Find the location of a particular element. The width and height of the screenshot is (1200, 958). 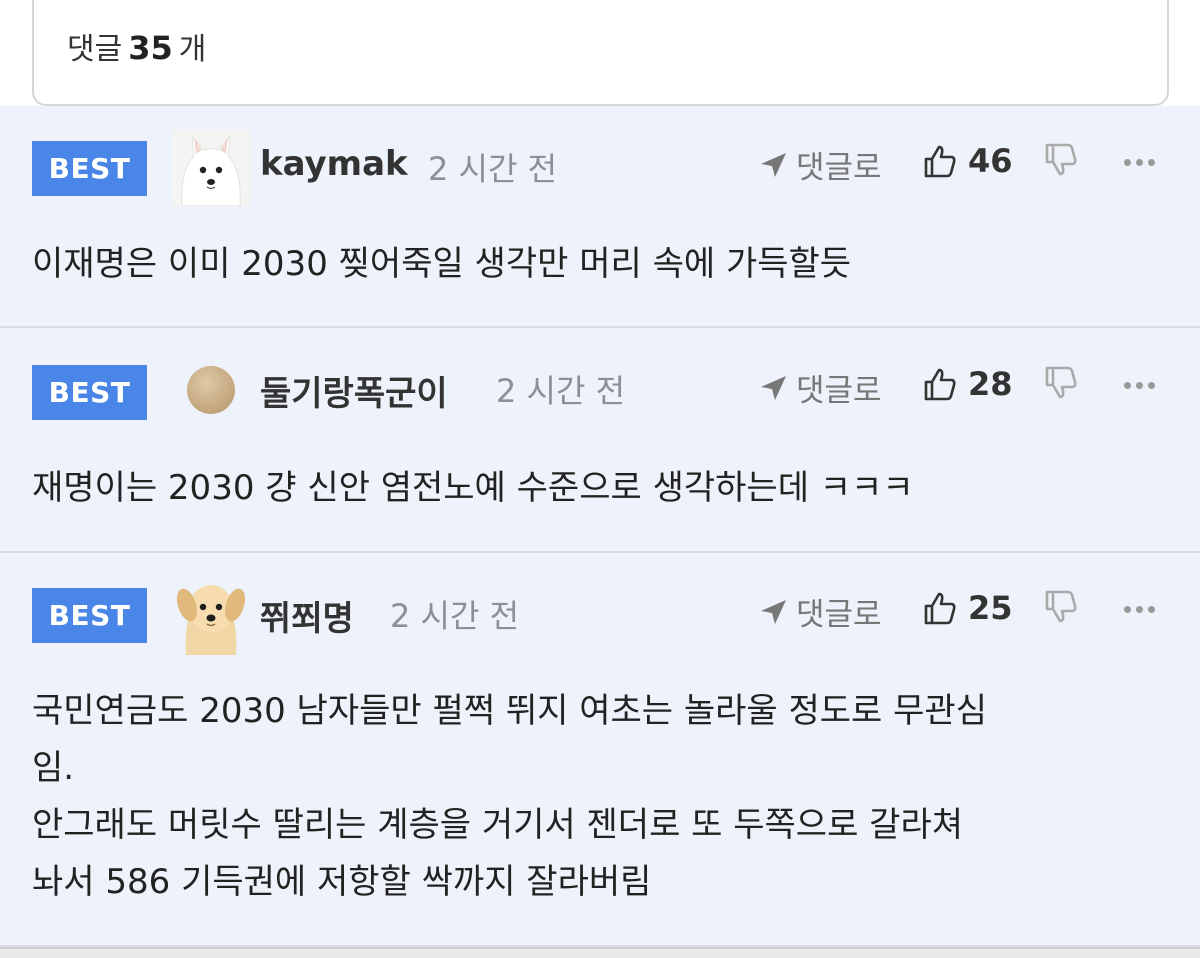

circle-avatar-icon is located at coordinates (211, 390).